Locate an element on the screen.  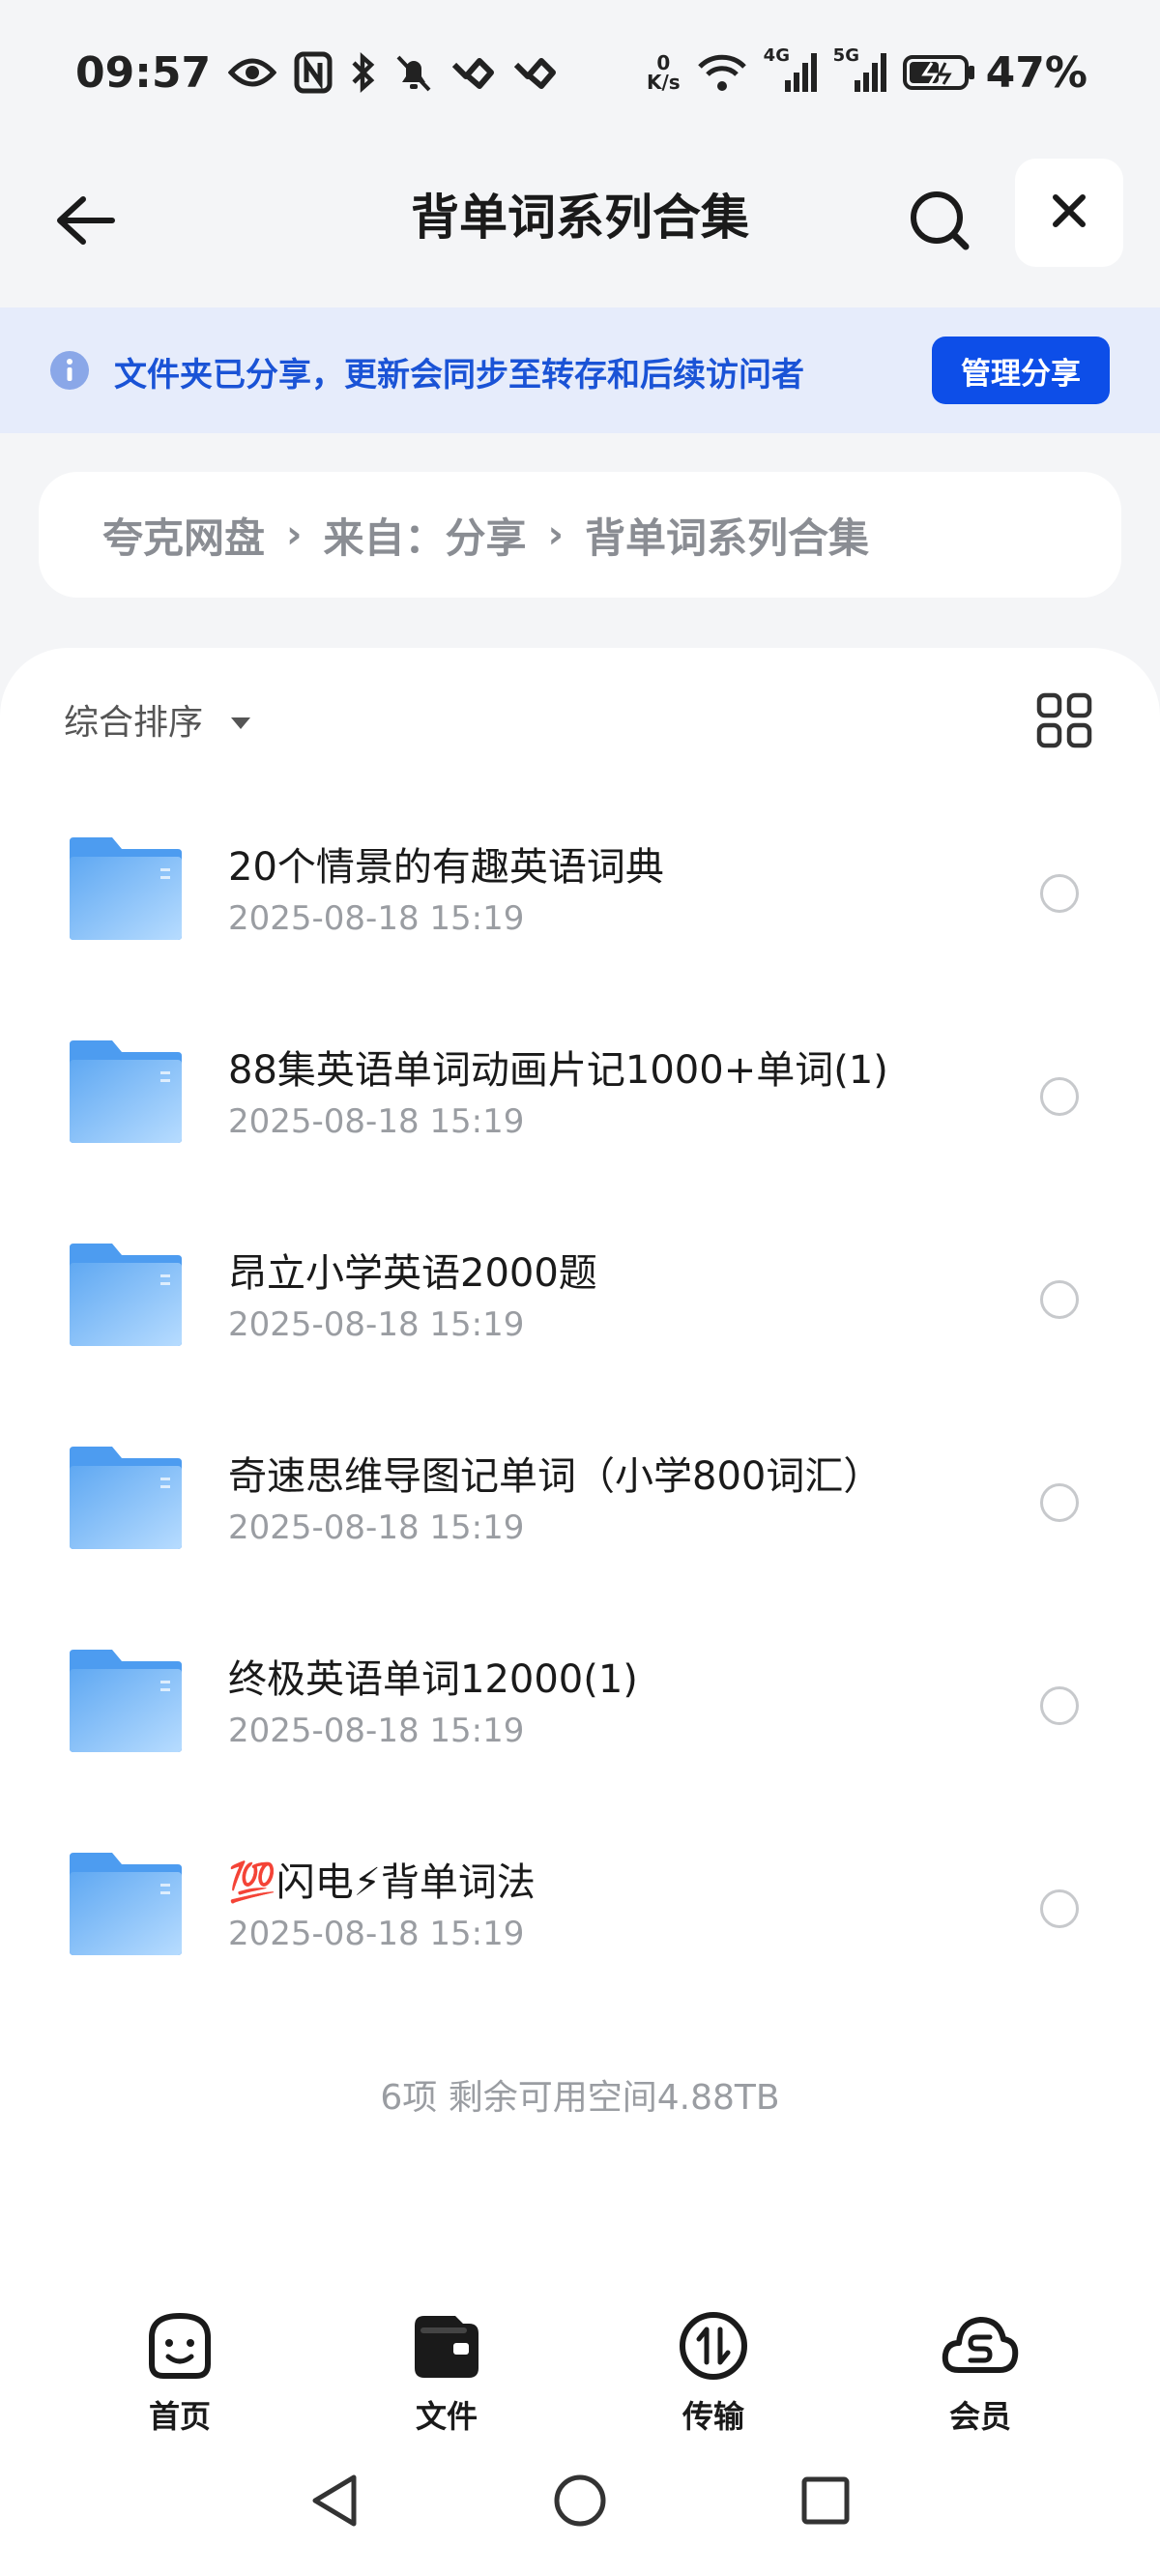
wifi-icon is located at coordinates (722, 72).